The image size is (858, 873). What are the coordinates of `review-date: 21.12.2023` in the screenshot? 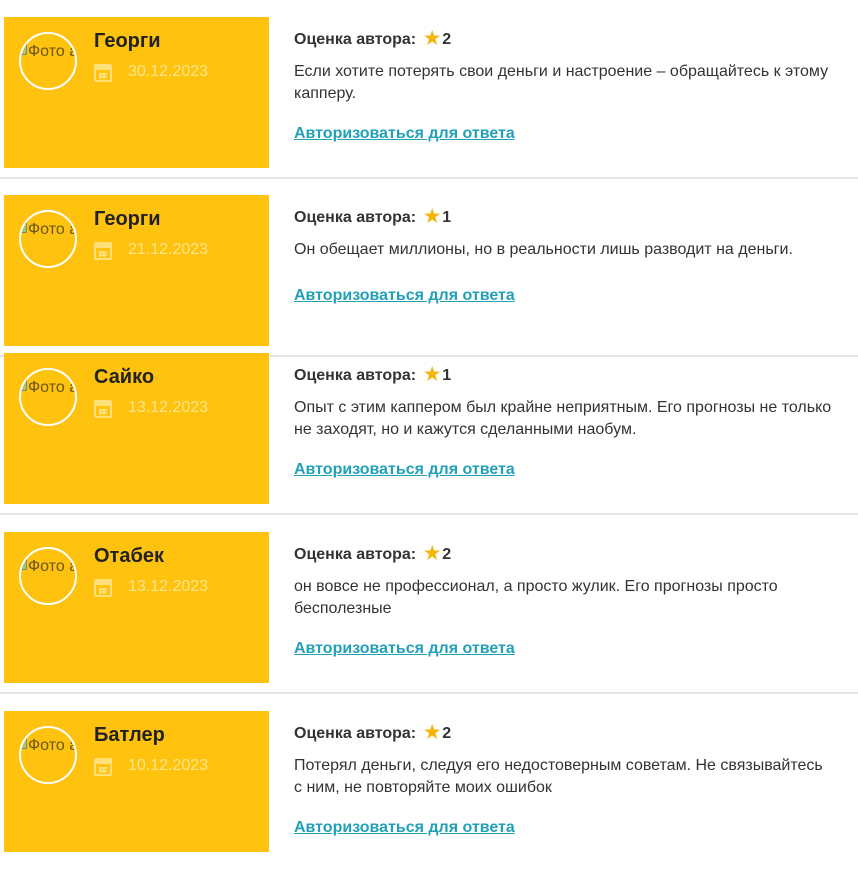 It's located at (168, 249).